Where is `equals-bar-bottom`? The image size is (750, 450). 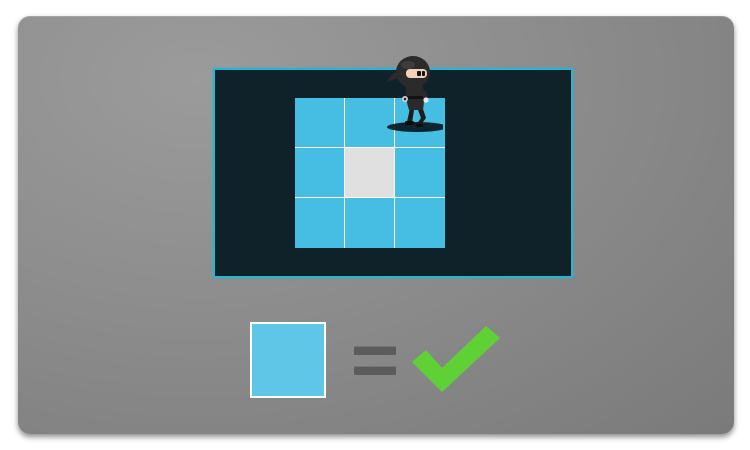 equals-bar-bottom is located at coordinates (375, 370).